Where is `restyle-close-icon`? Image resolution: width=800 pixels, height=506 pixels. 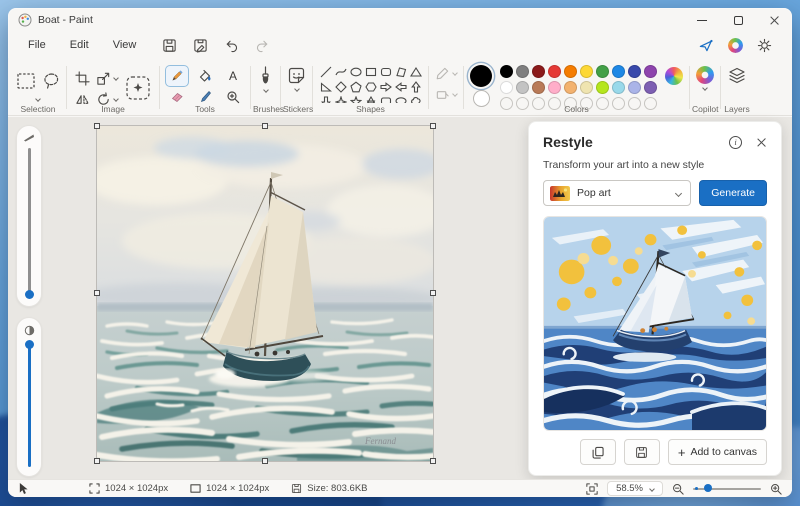
restyle-close-icon is located at coordinates (761, 142).